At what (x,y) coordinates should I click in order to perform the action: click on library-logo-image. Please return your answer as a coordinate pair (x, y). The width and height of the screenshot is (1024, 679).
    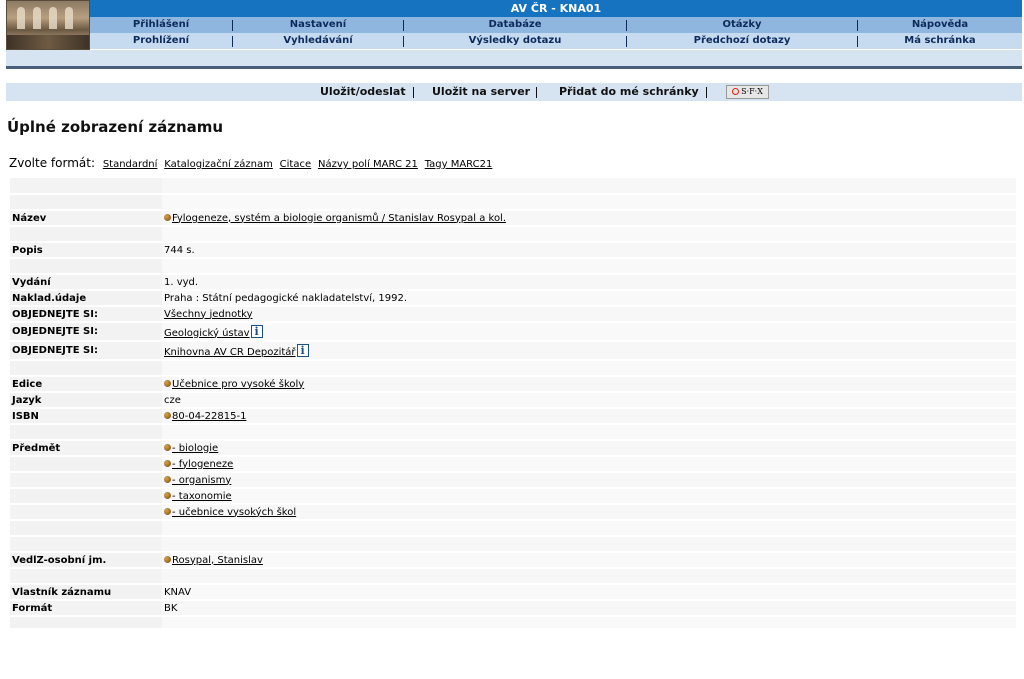
    Looking at the image, I should click on (48, 25).